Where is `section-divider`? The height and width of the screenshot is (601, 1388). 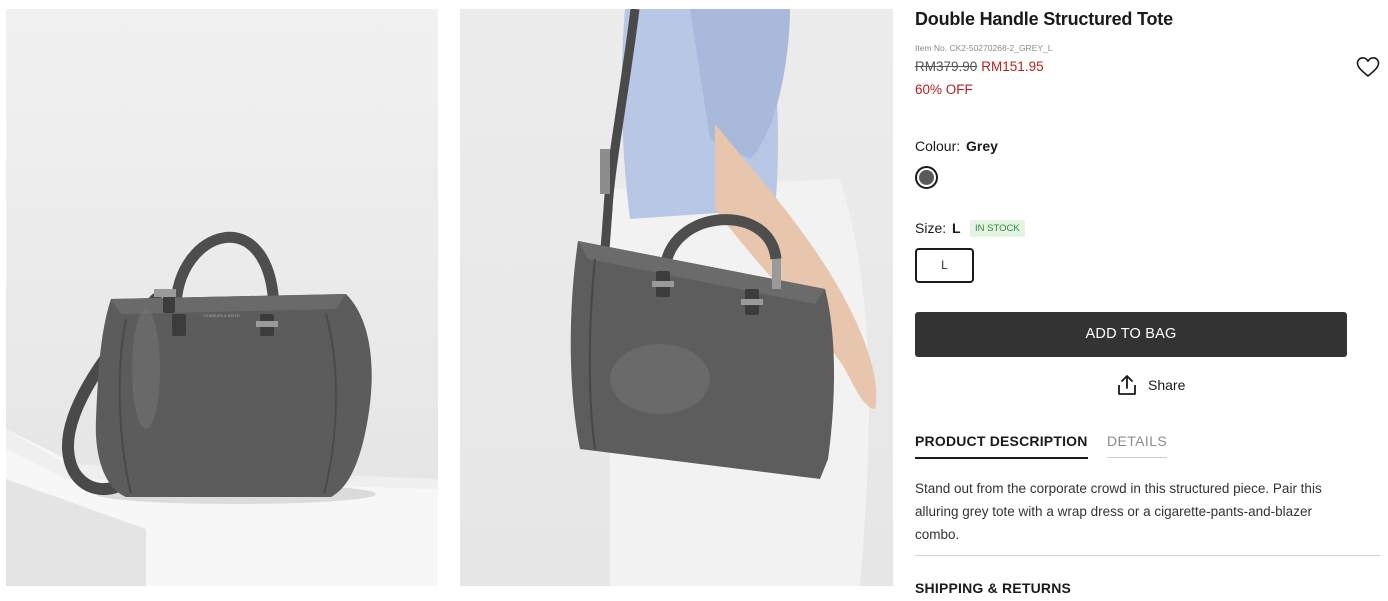
section-divider is located at coordinates (1147, 555).